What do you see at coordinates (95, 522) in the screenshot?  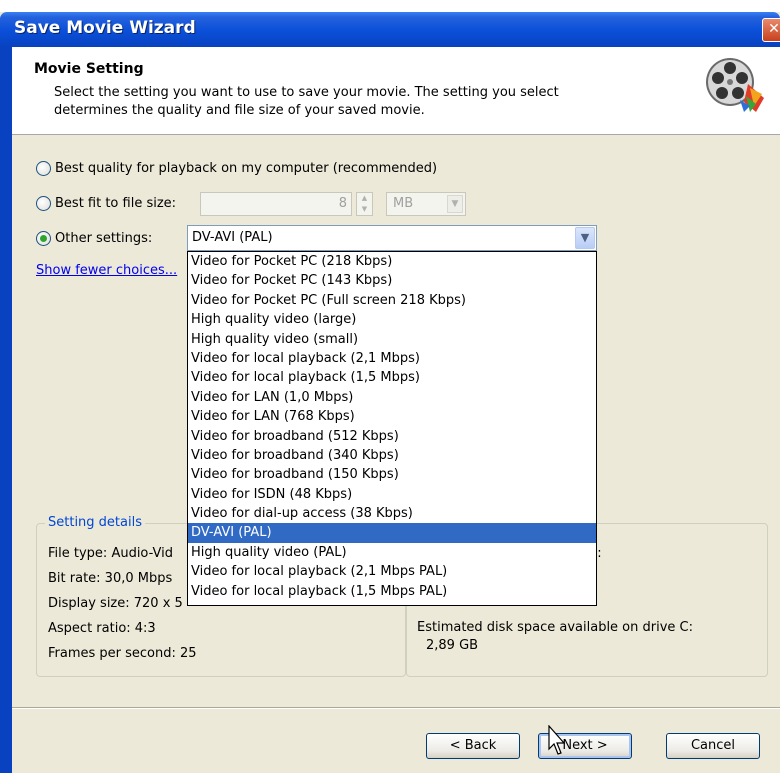 I see `setting-details-label: Setting details` at bounding box center [95, 522].